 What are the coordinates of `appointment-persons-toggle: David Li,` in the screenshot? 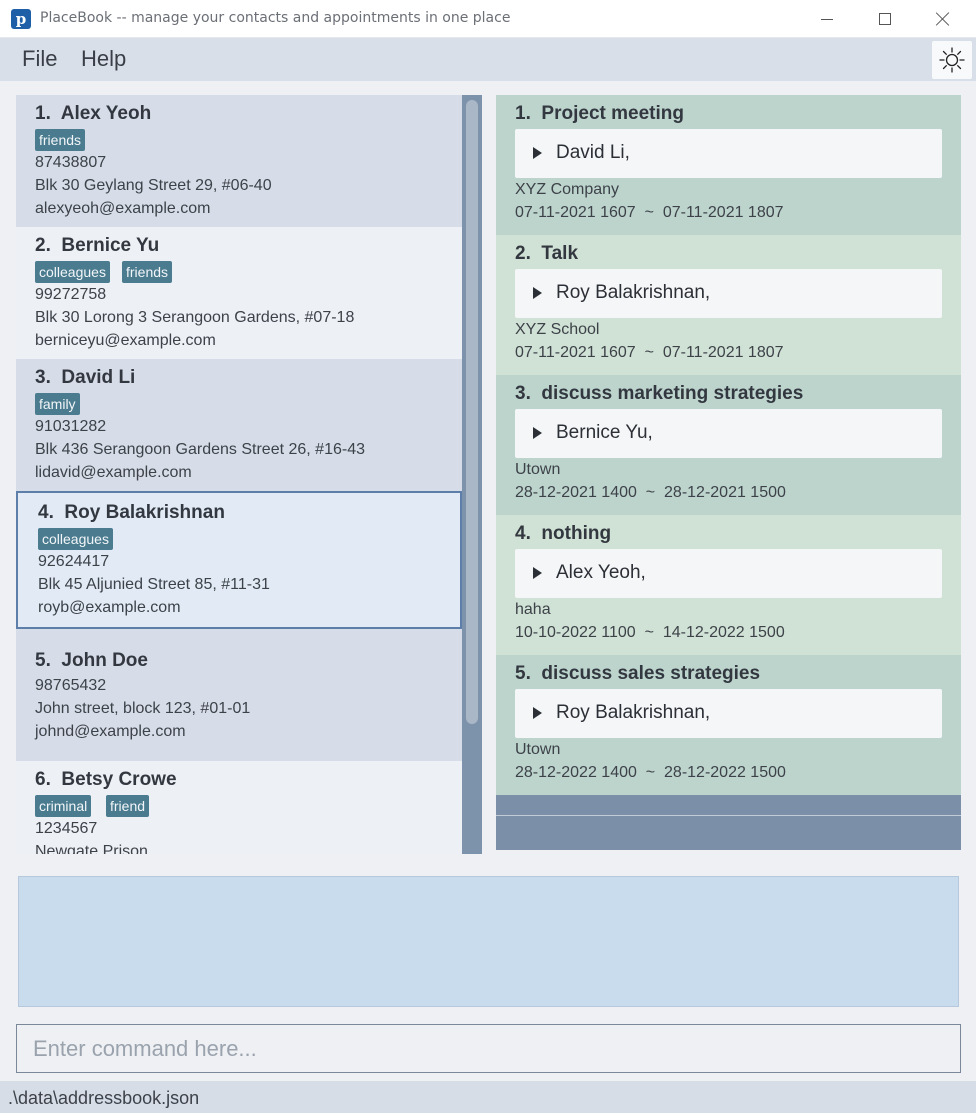 It's located at (728, 153).